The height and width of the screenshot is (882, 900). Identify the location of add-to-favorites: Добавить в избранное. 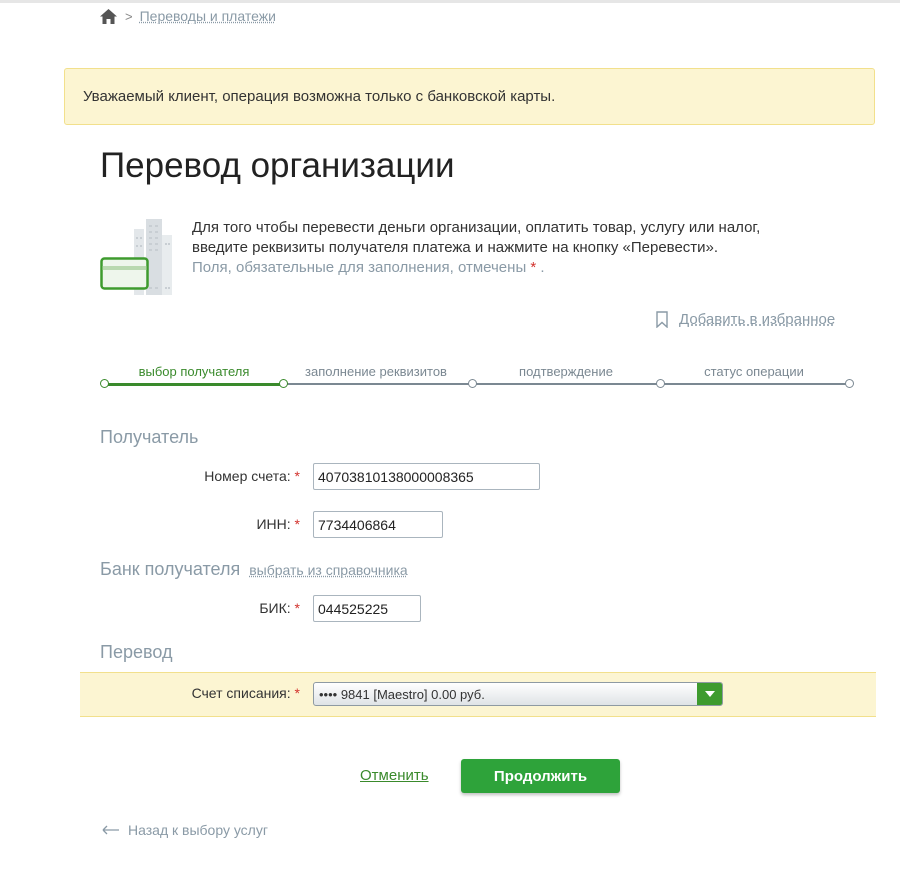
(745, 319).